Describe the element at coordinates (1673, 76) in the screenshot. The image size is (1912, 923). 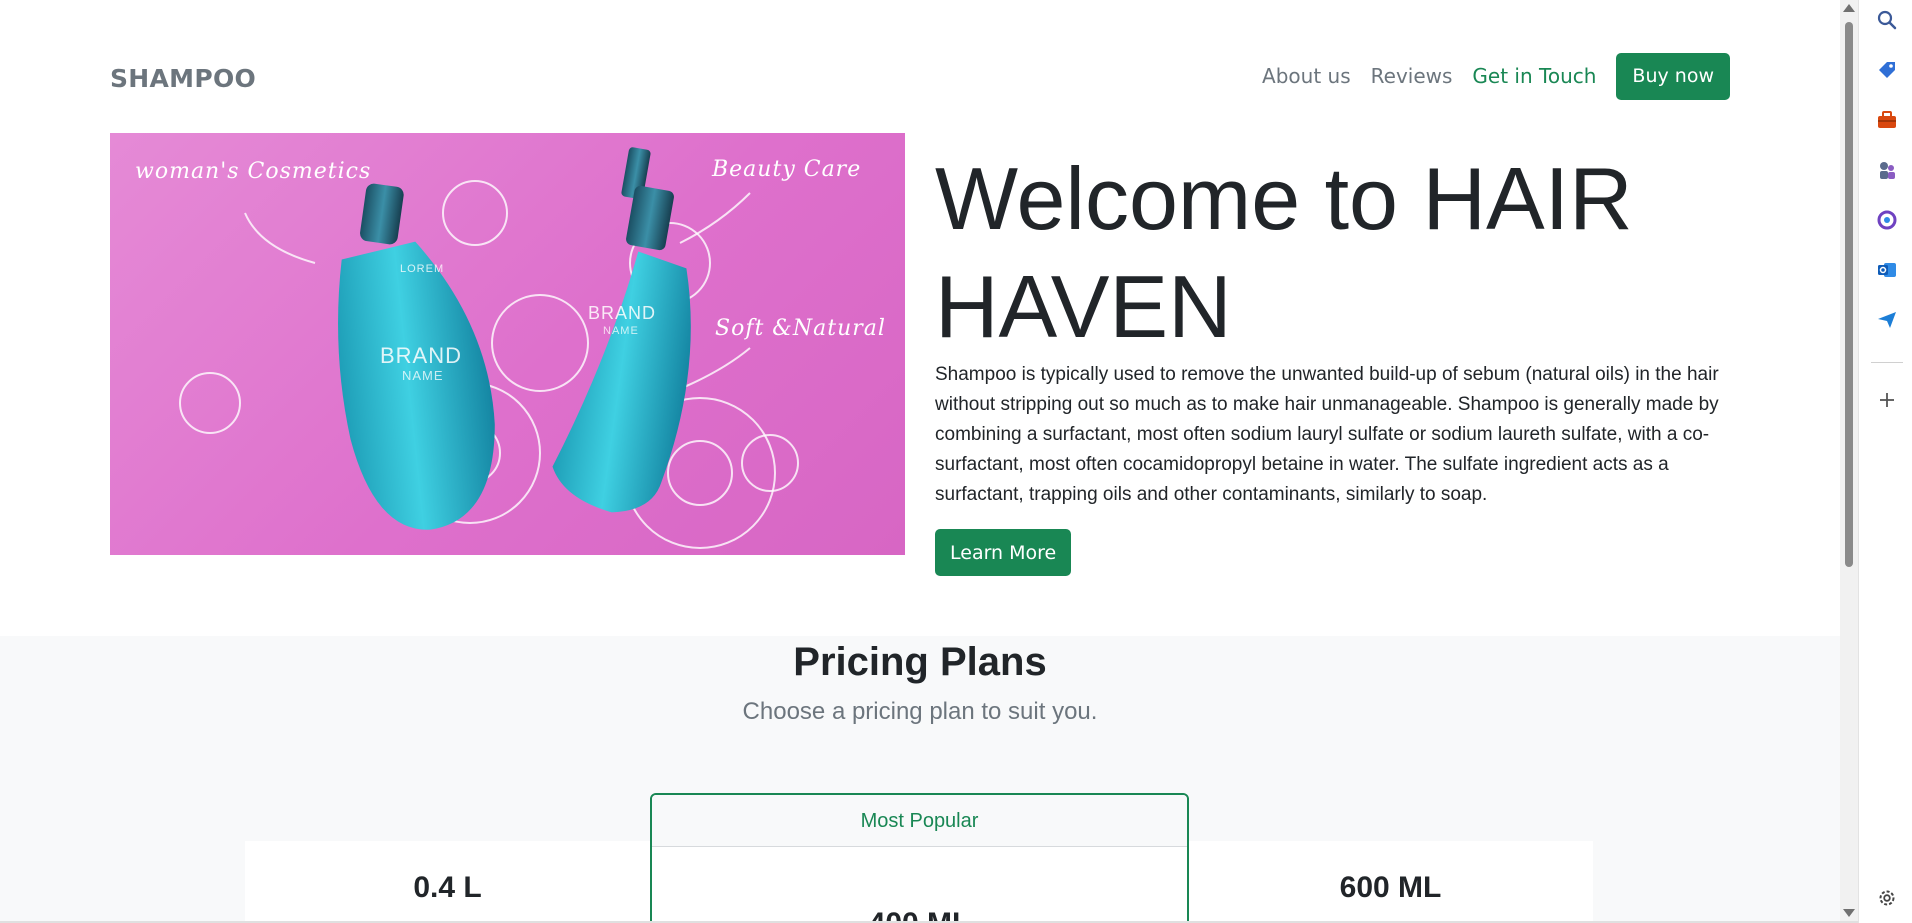
I see `buy-now-button: Buy now` at that location.